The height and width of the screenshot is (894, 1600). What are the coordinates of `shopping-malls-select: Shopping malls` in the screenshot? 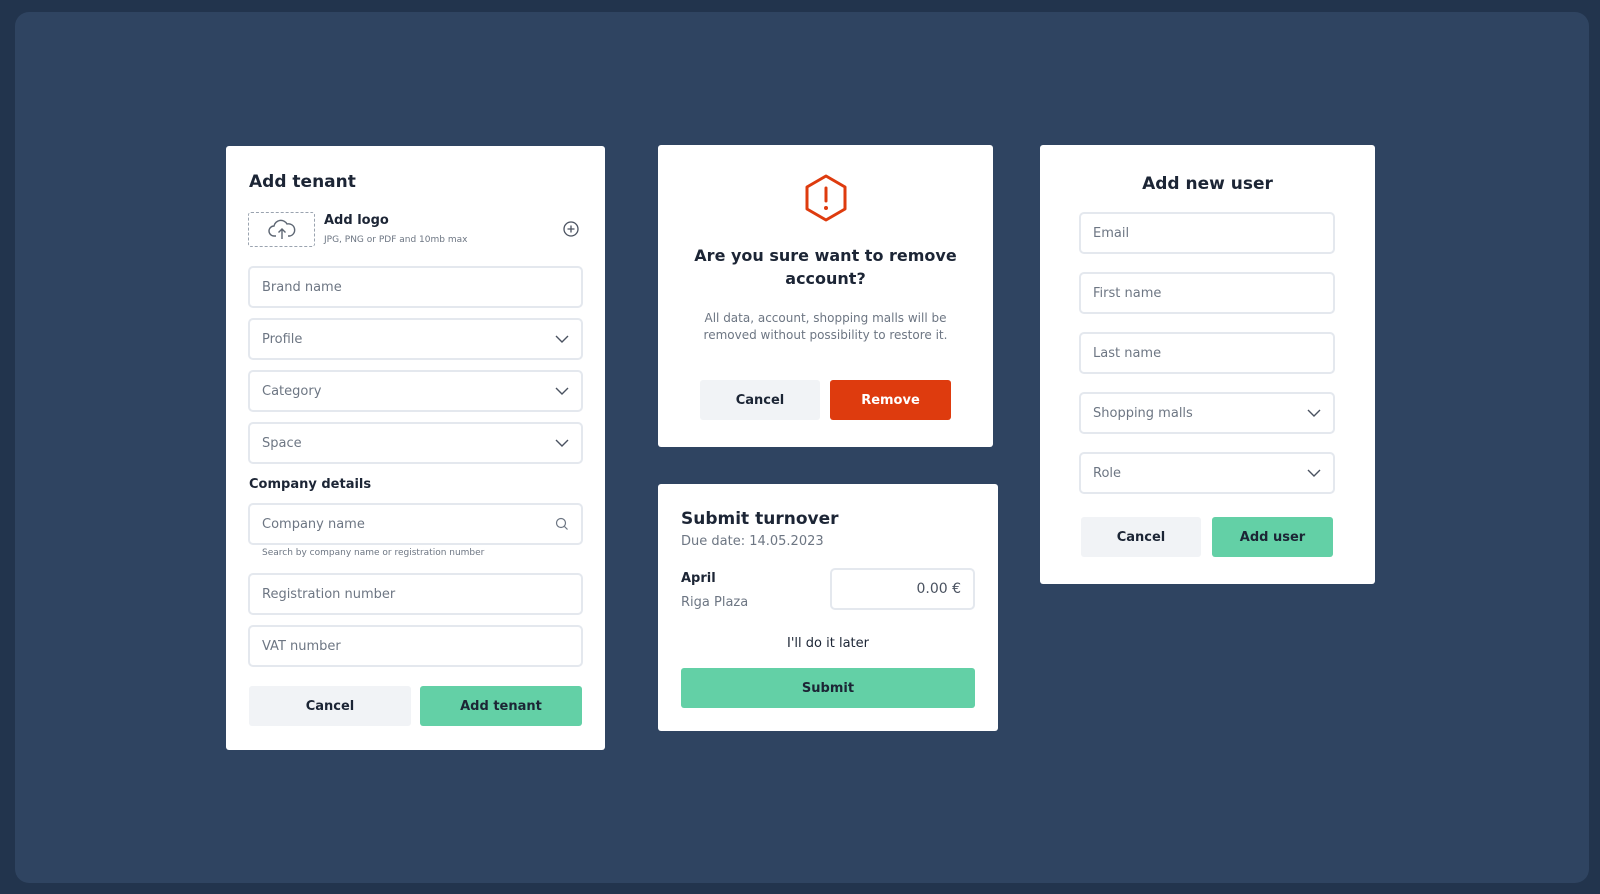 It's located at (1207, 413).